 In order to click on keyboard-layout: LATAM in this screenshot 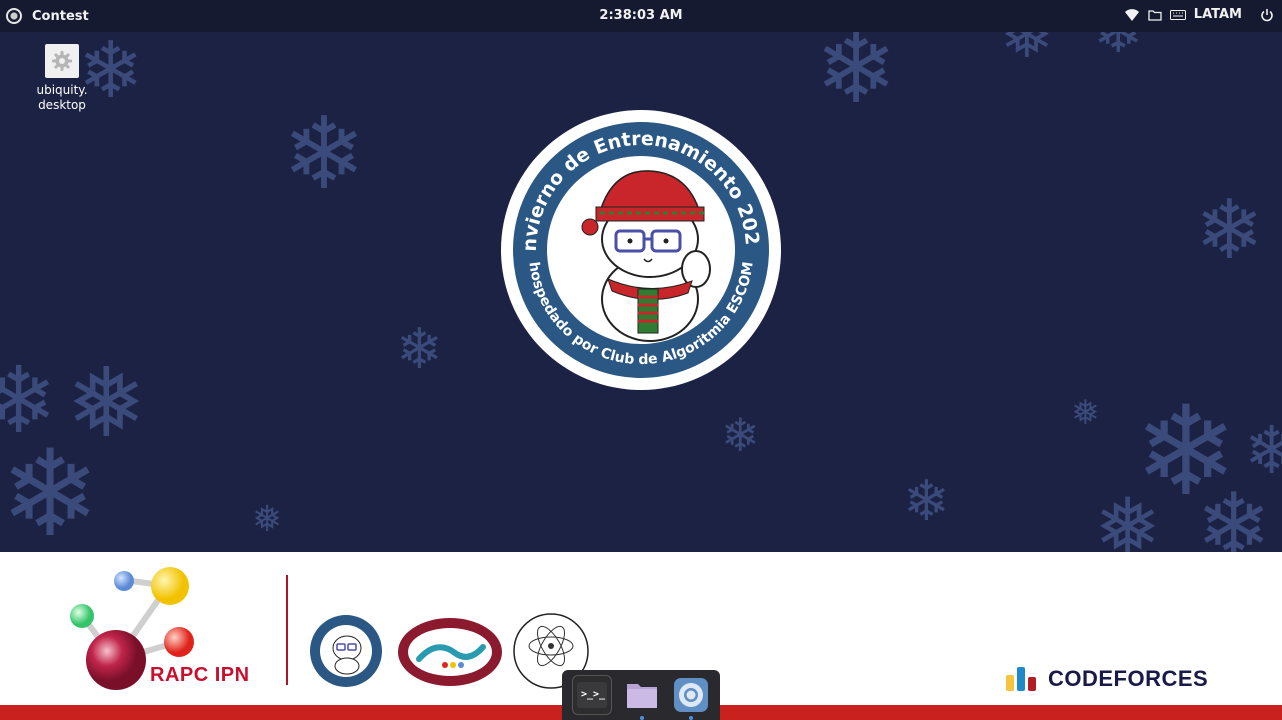, I will do `click(1218, 14)`.